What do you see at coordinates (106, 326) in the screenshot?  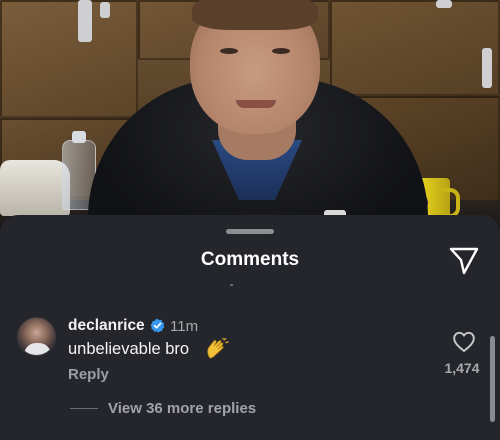 I see `comment-username: declanrice` at bounding box center [106, 326].